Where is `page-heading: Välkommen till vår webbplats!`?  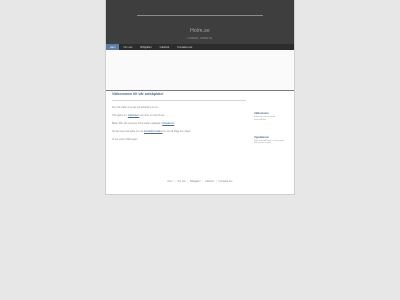 page-heading: Välkommen till vår webbplats! is located at coordinates (138, 94).